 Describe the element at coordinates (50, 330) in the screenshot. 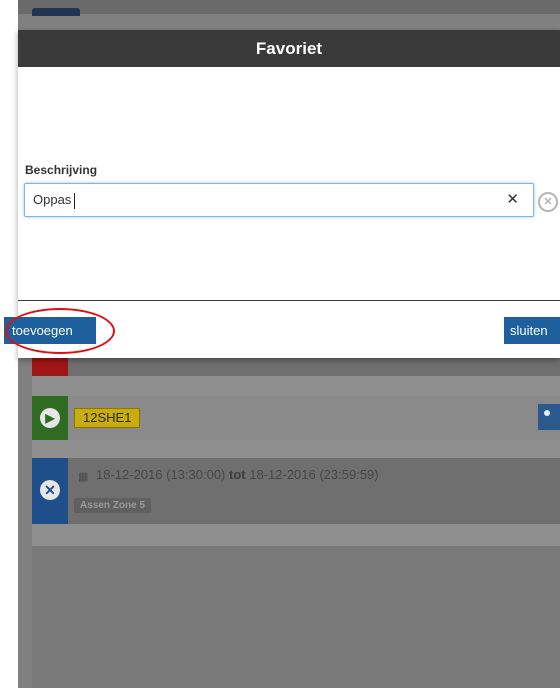

I see `add-button: toevoegen` at that location.